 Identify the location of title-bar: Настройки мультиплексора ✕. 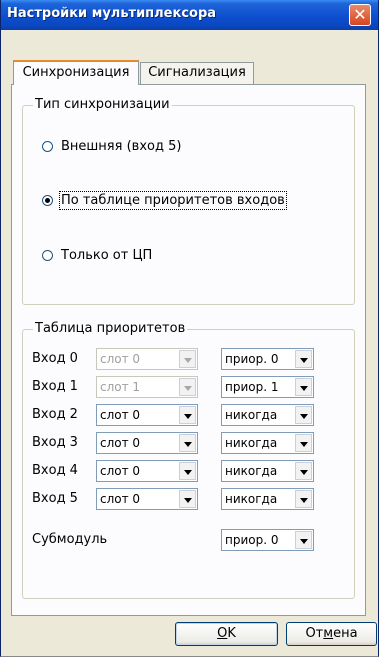
(189, 15).